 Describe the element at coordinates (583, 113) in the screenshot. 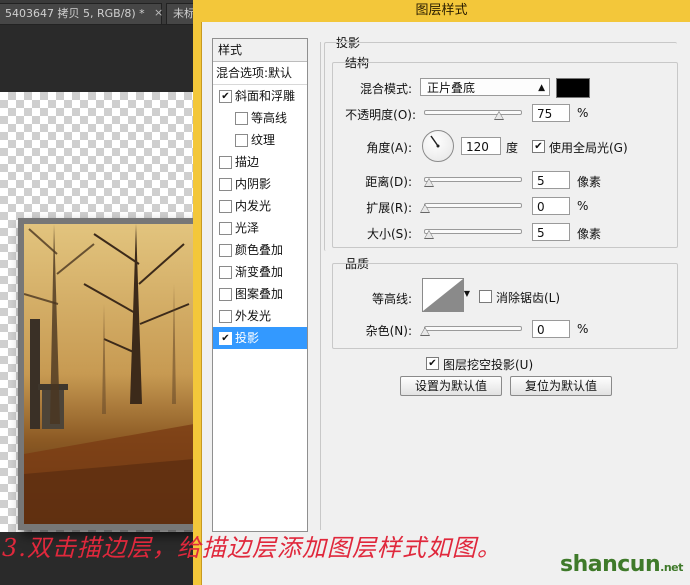

I see `opacity-unit: %` at that location.